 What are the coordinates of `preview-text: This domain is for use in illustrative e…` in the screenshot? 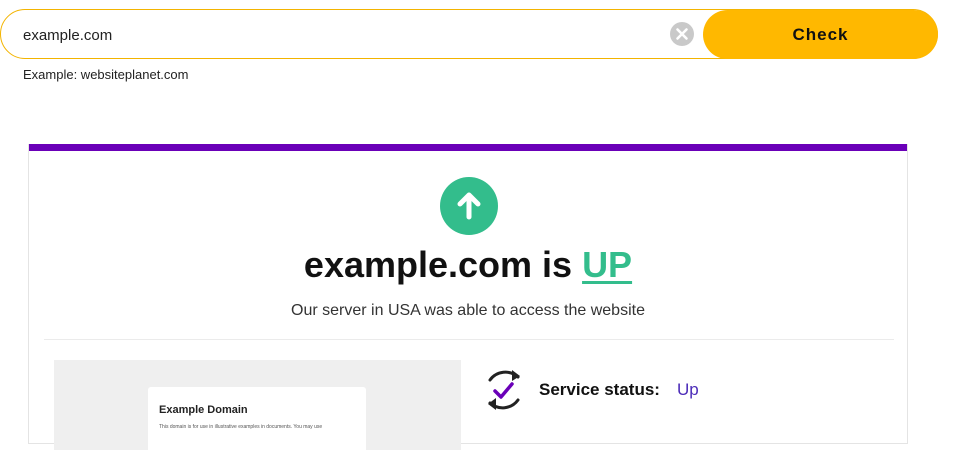 It's located at (241, 427).